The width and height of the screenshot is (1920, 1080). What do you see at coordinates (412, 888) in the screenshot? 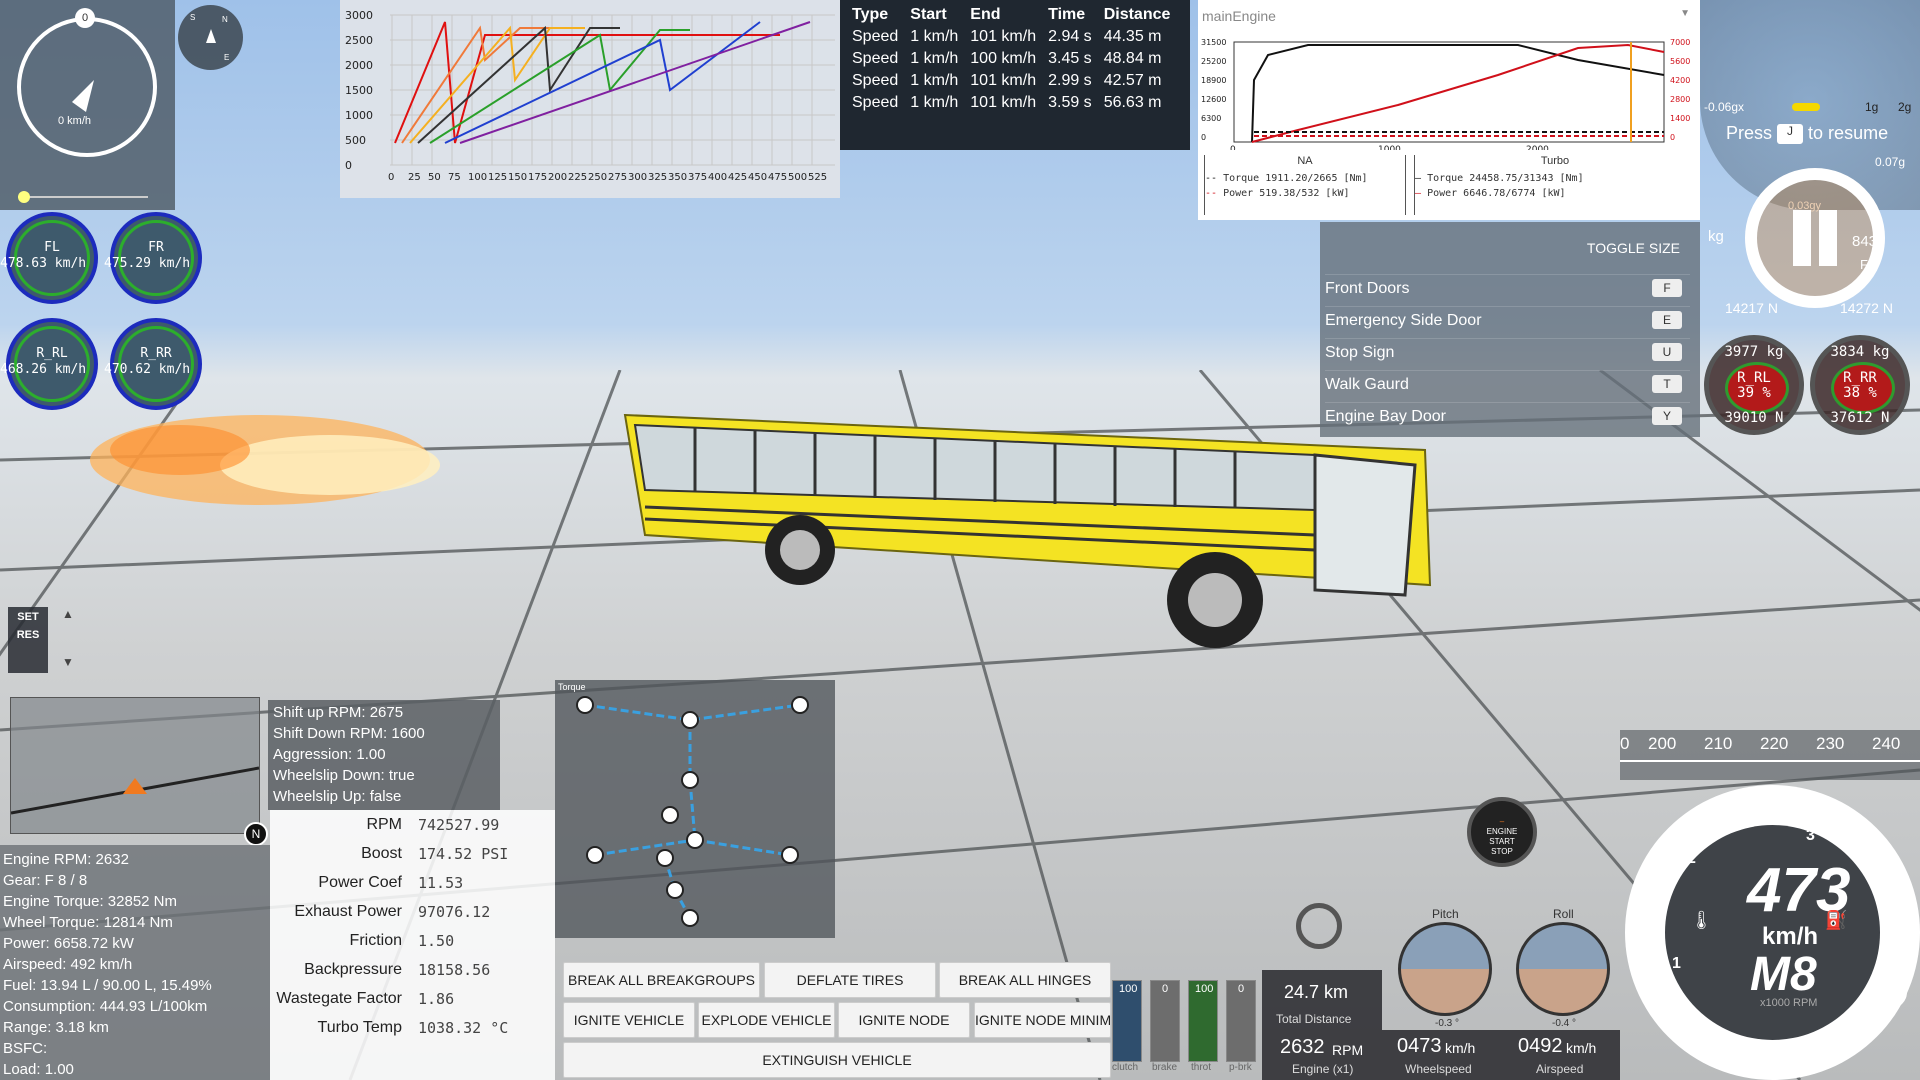
I see `turbo-row: Power Coef 11.53` at bounding box center [412, 888].